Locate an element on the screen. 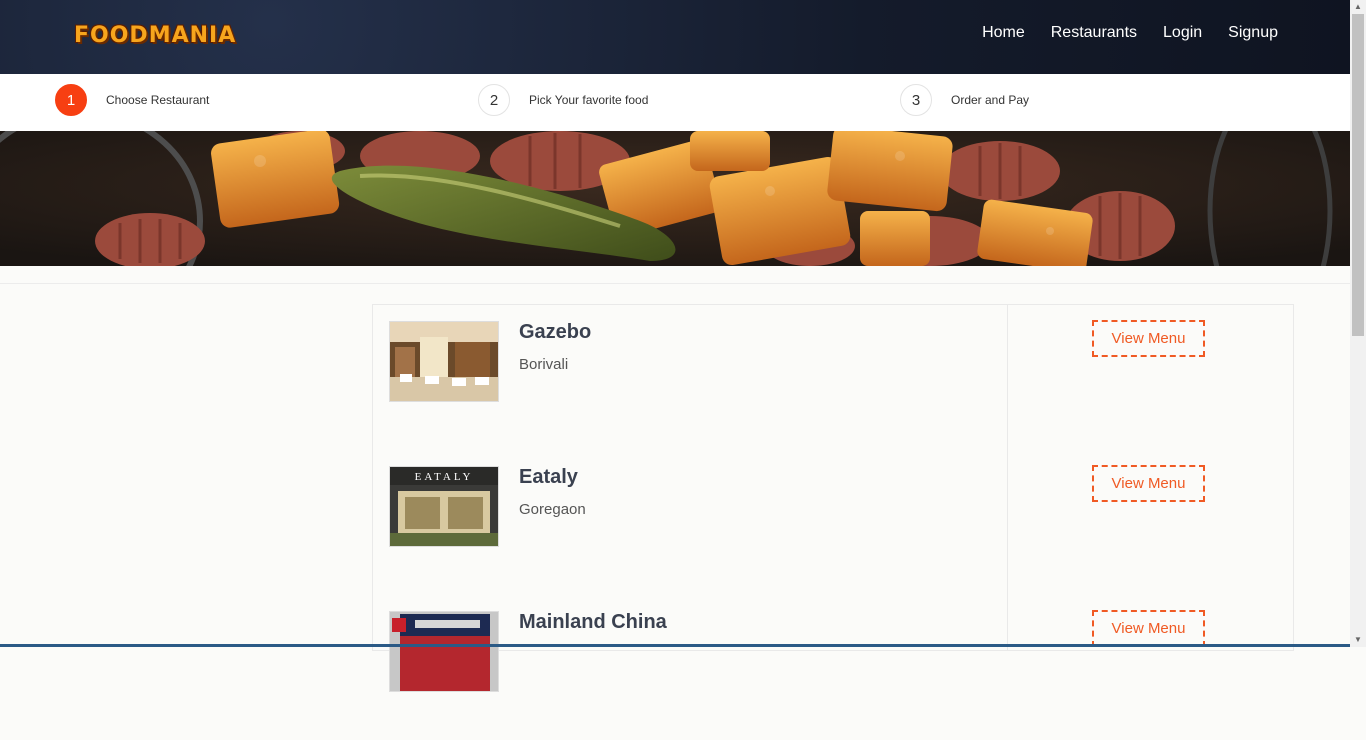 This screenshot has height=740, width=1366. nav-login-link: Login is located at coordinates (1182, 33).